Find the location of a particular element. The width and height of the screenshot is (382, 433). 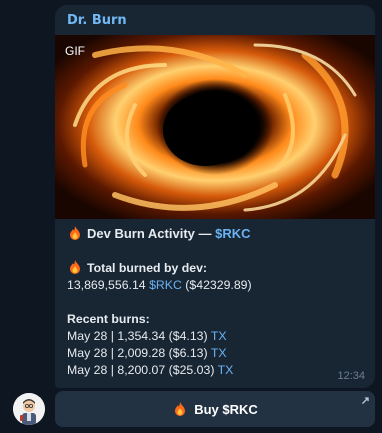

burn-row: May 28 | 8,200.07 ($25.03) TX is located at coordinates (216, 370).